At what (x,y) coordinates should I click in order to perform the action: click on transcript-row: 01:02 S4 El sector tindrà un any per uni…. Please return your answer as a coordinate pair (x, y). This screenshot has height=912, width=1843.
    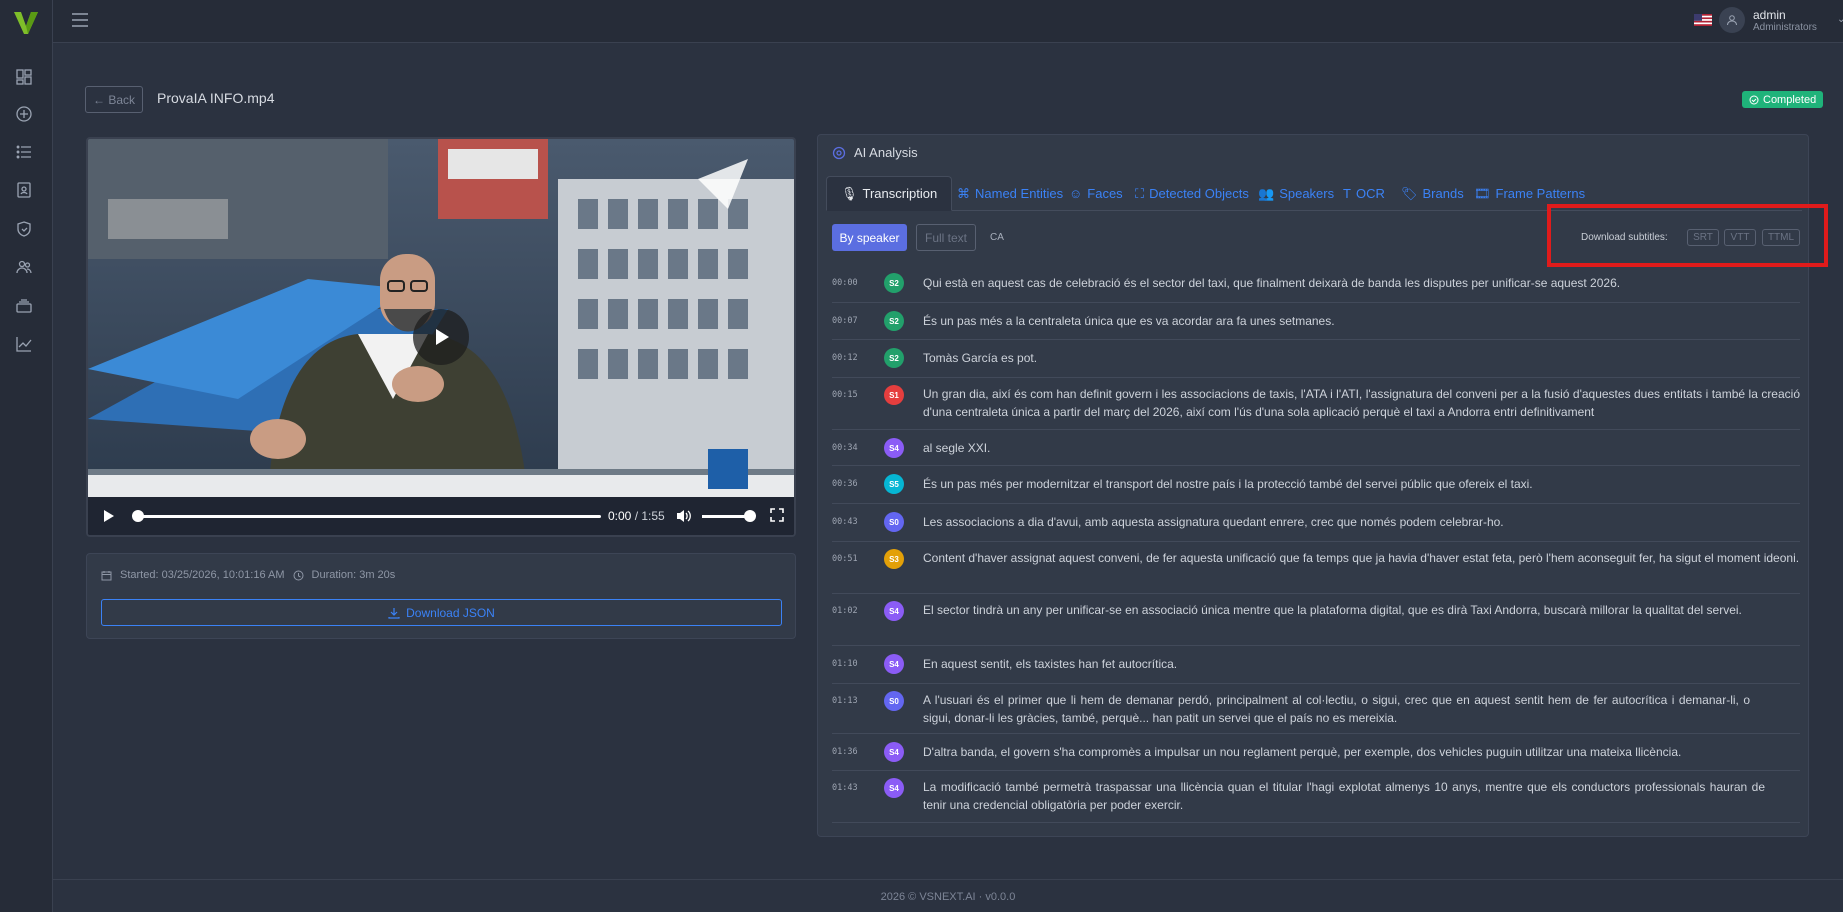
    Looking at the image, I should click on (1316, 620).